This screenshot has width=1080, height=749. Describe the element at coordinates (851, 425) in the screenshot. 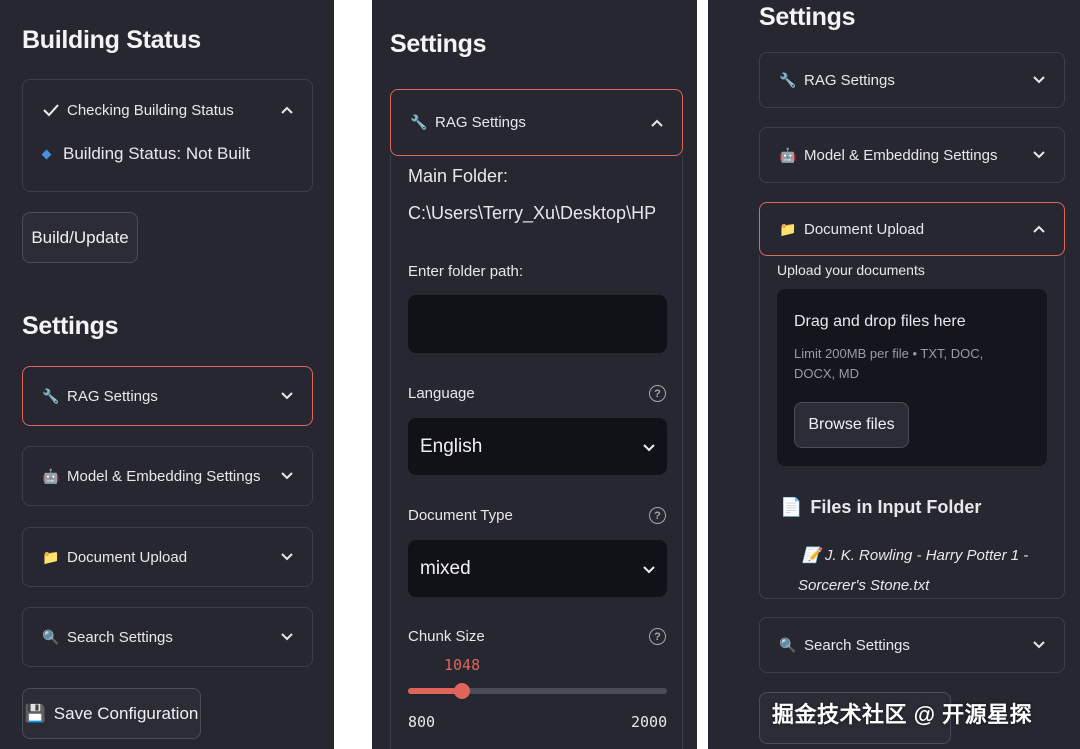

I see `browse-files-button: Browse files` at that location.